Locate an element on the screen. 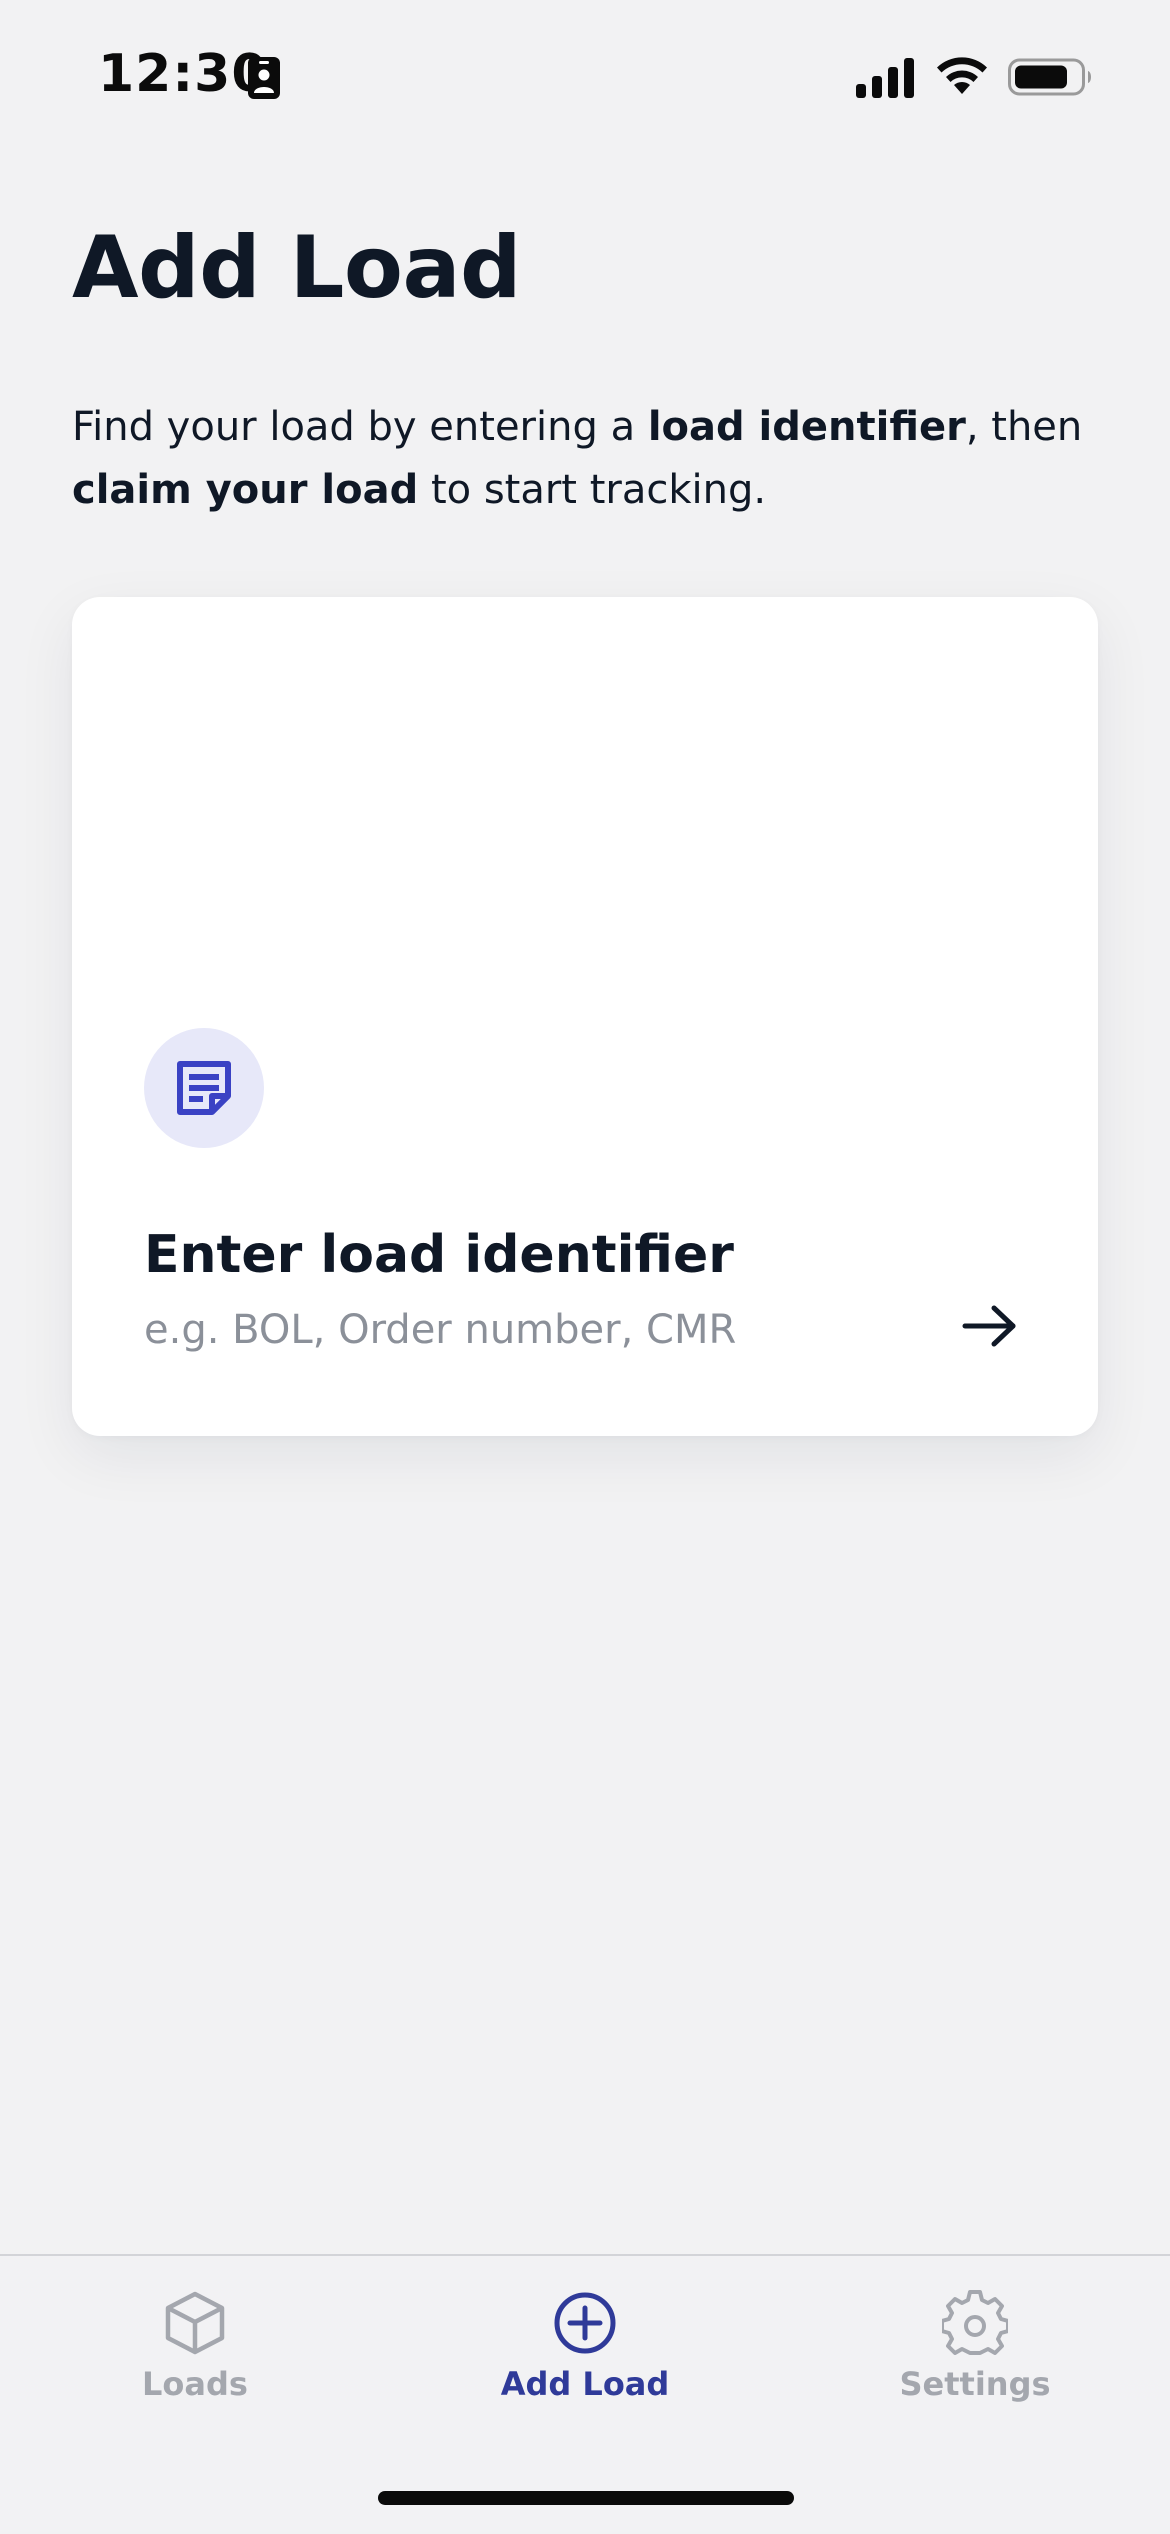  cellular-signal-icon is located at coordinates (885, 78).